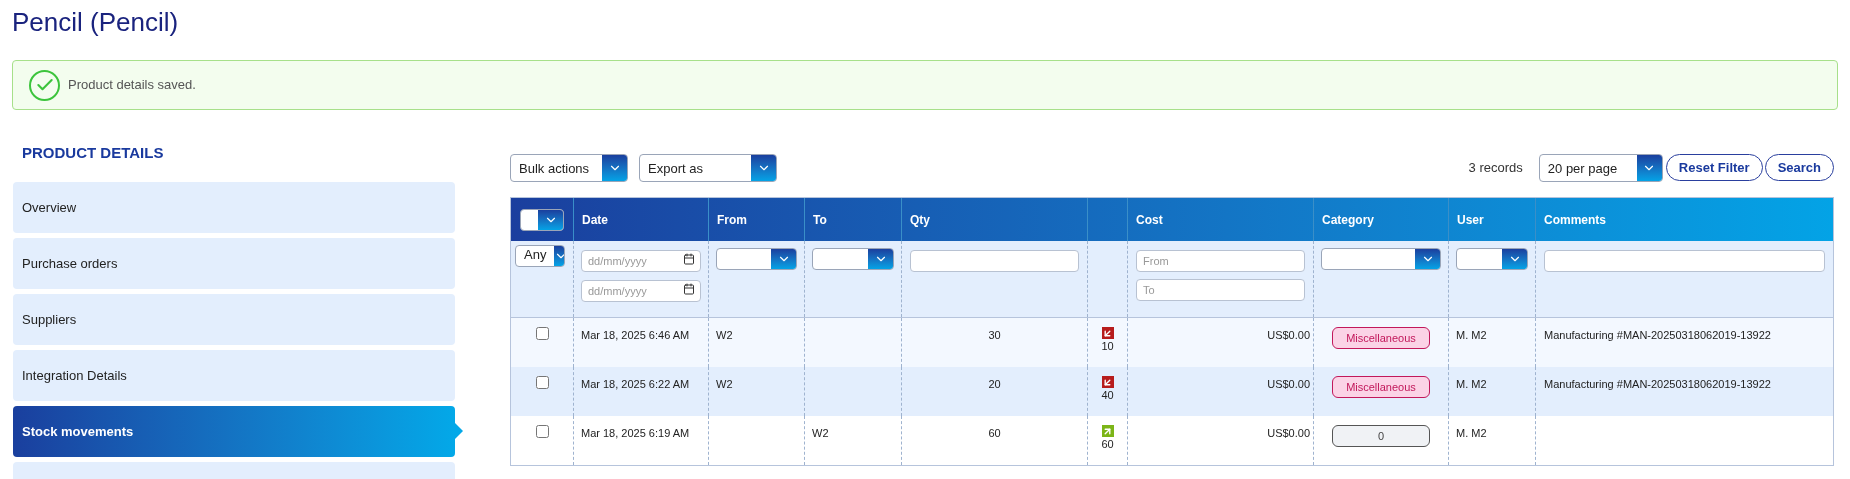 This screenshot has width=1850, height=479. I want to click on export-select: Export as, so click(708, 167).